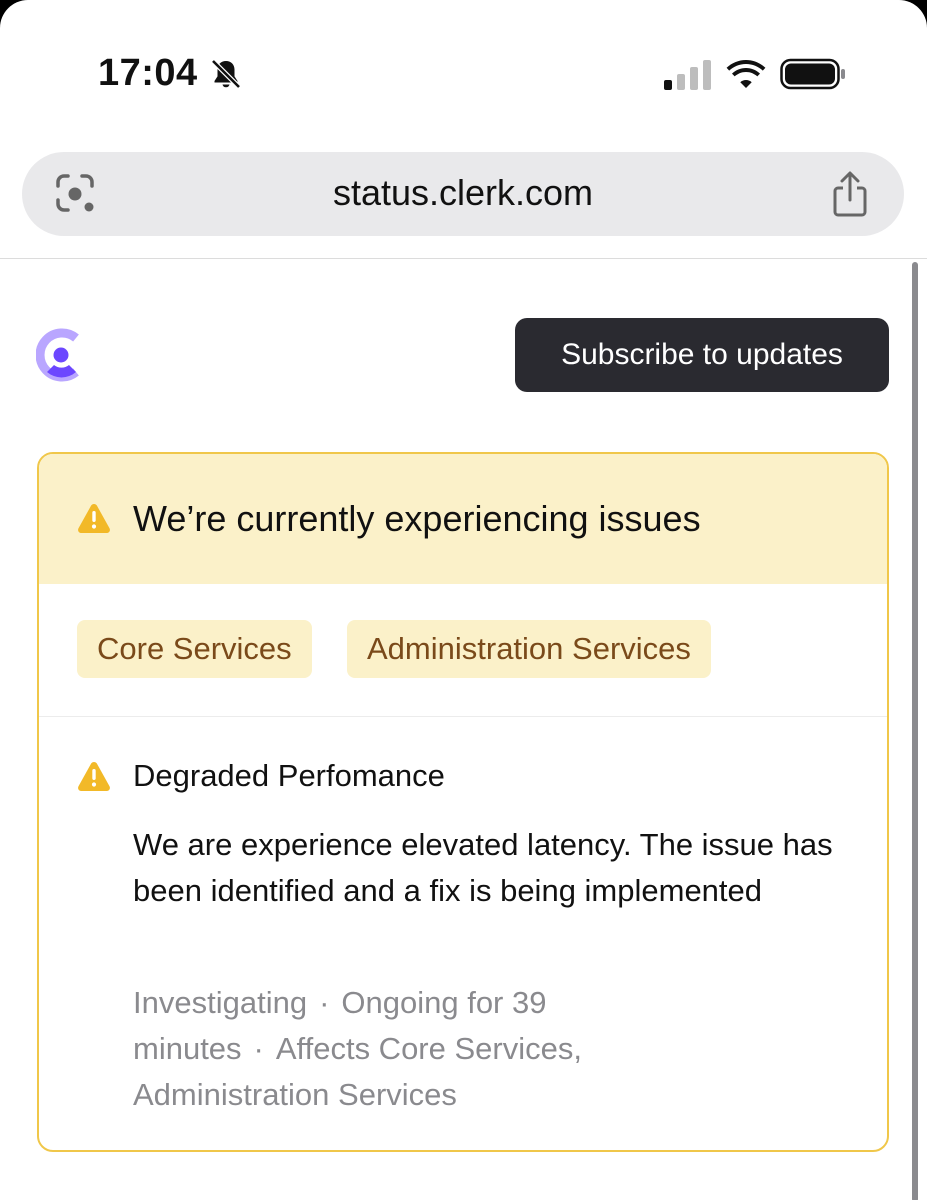 Image resolution: width=927 pixels, height=1200 pixels. I want to click on battery-icon, so click(812, 74).